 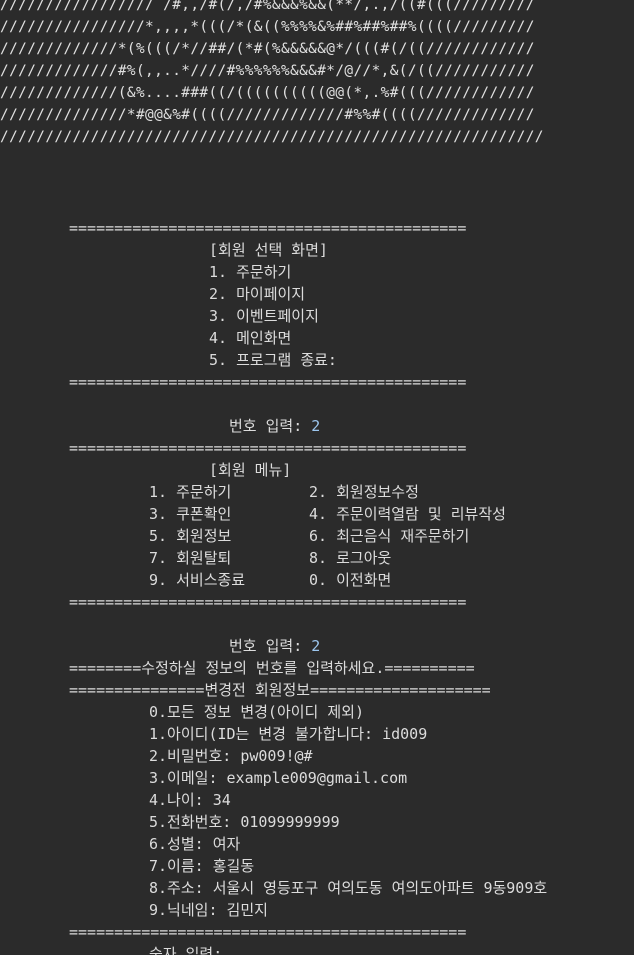 I want to click on member-menu-item: 0. 이전화면, so click(x=350, y=580).